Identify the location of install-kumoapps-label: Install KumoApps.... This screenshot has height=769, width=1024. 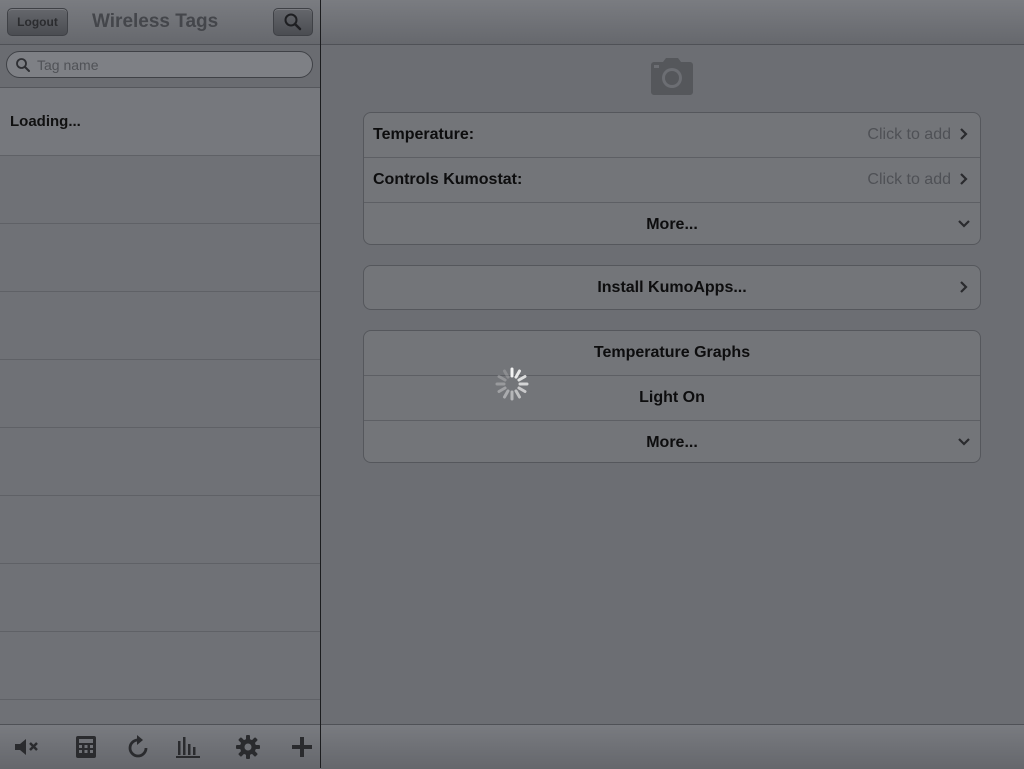
(672, 287).